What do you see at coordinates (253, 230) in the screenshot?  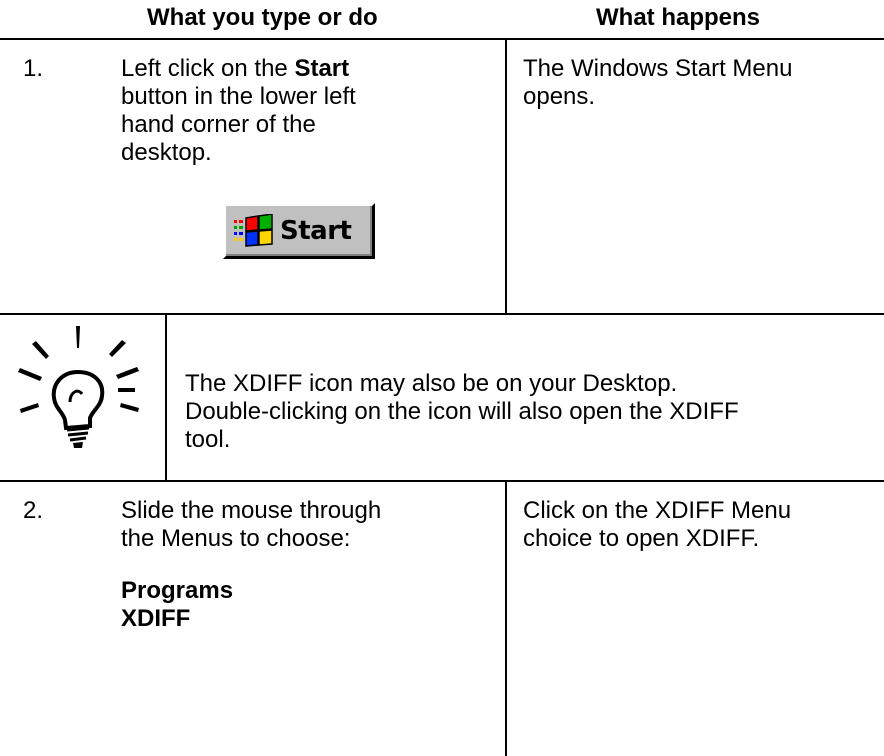 I see `windows-logo-icon` at bounding box center [253, 230].